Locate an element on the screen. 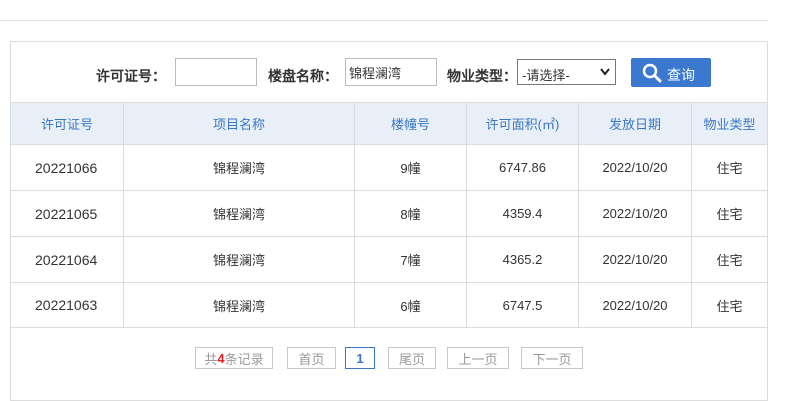 The image size is (793, 401). total-suffix: 条记录 is located at coordinates (244, 359).